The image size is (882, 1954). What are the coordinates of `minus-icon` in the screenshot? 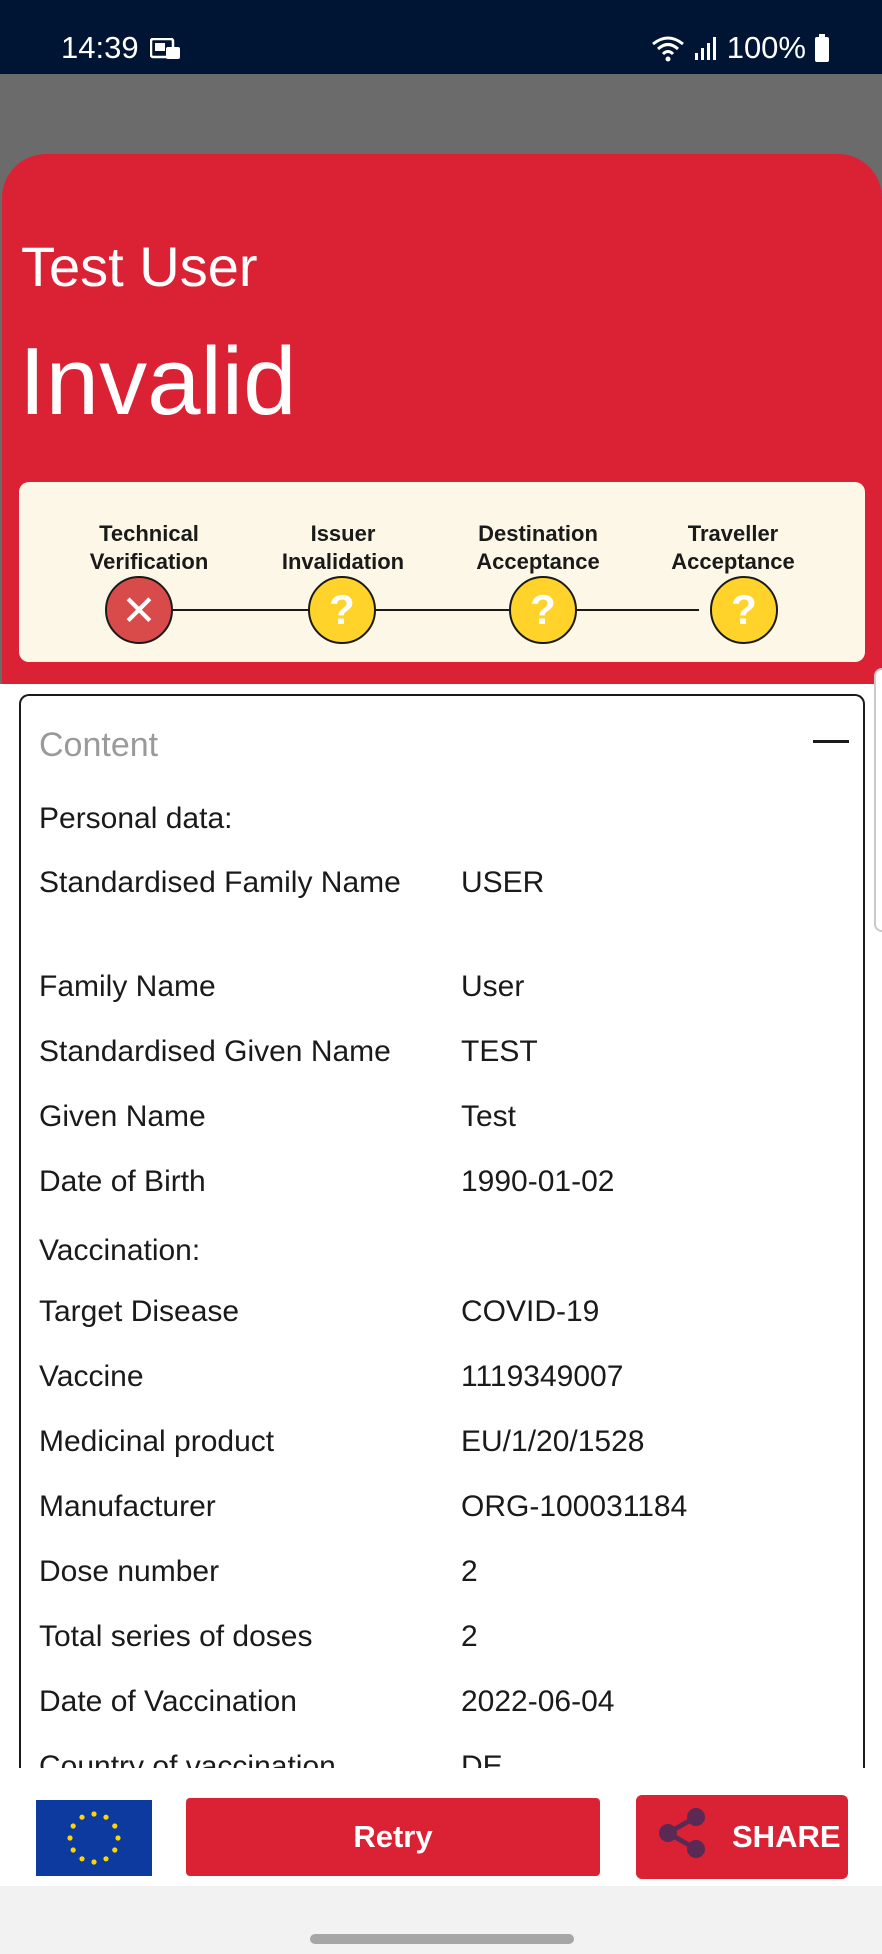 It's located at (831, 741).